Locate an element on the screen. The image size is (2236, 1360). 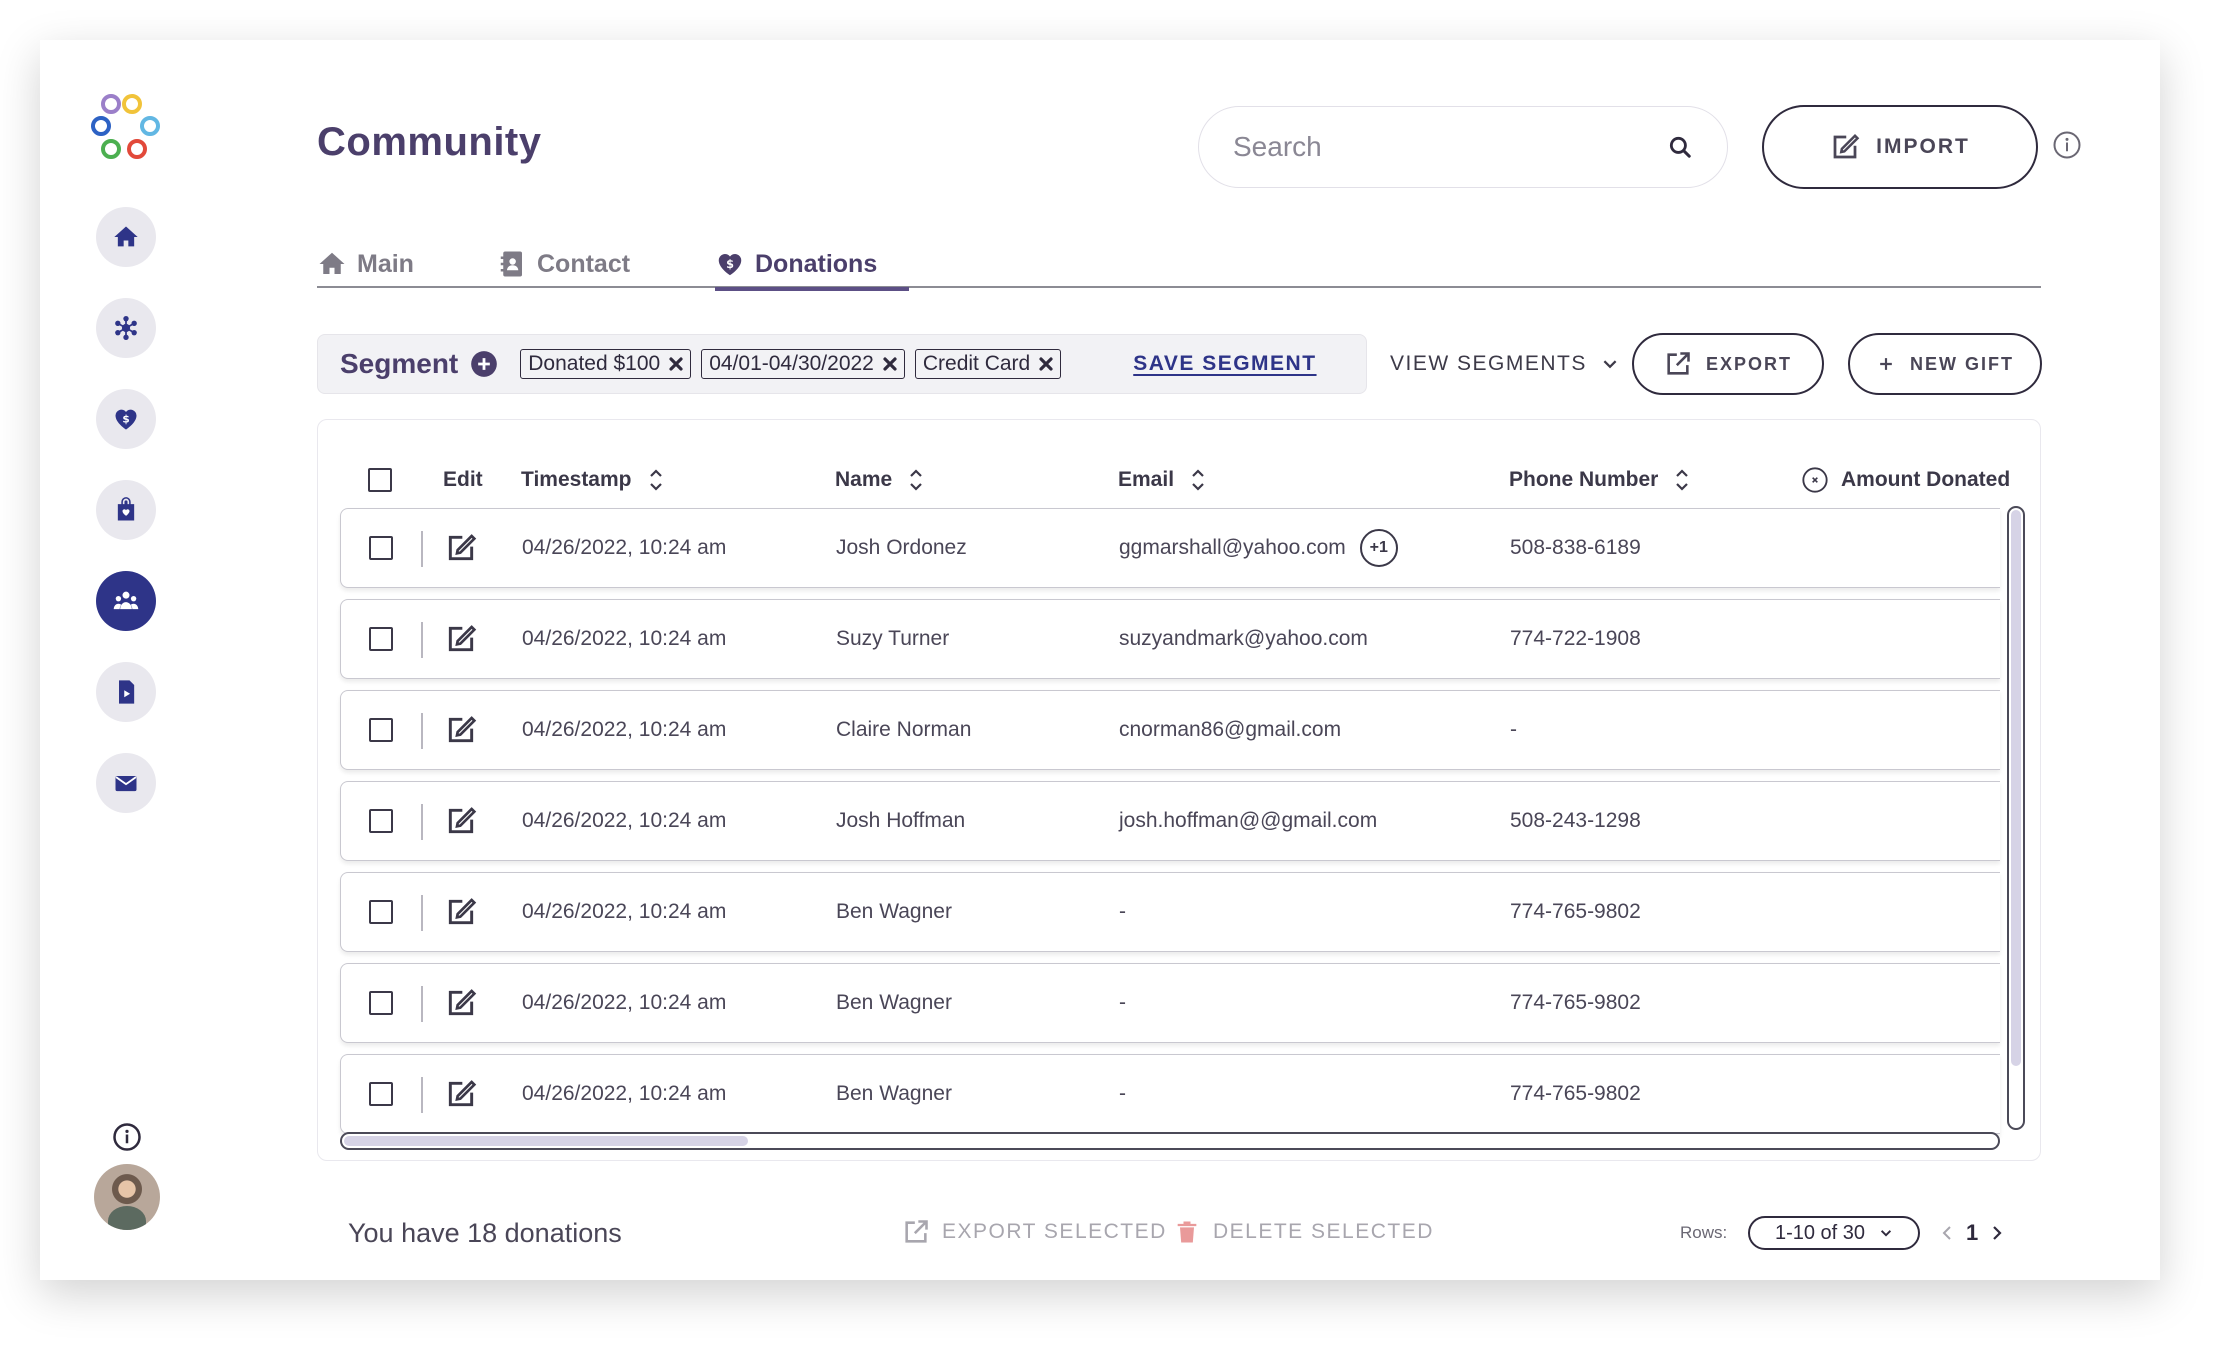
view-segments-dropdown: VIEW SEGMENTS is located at coordinates (1504, 364).